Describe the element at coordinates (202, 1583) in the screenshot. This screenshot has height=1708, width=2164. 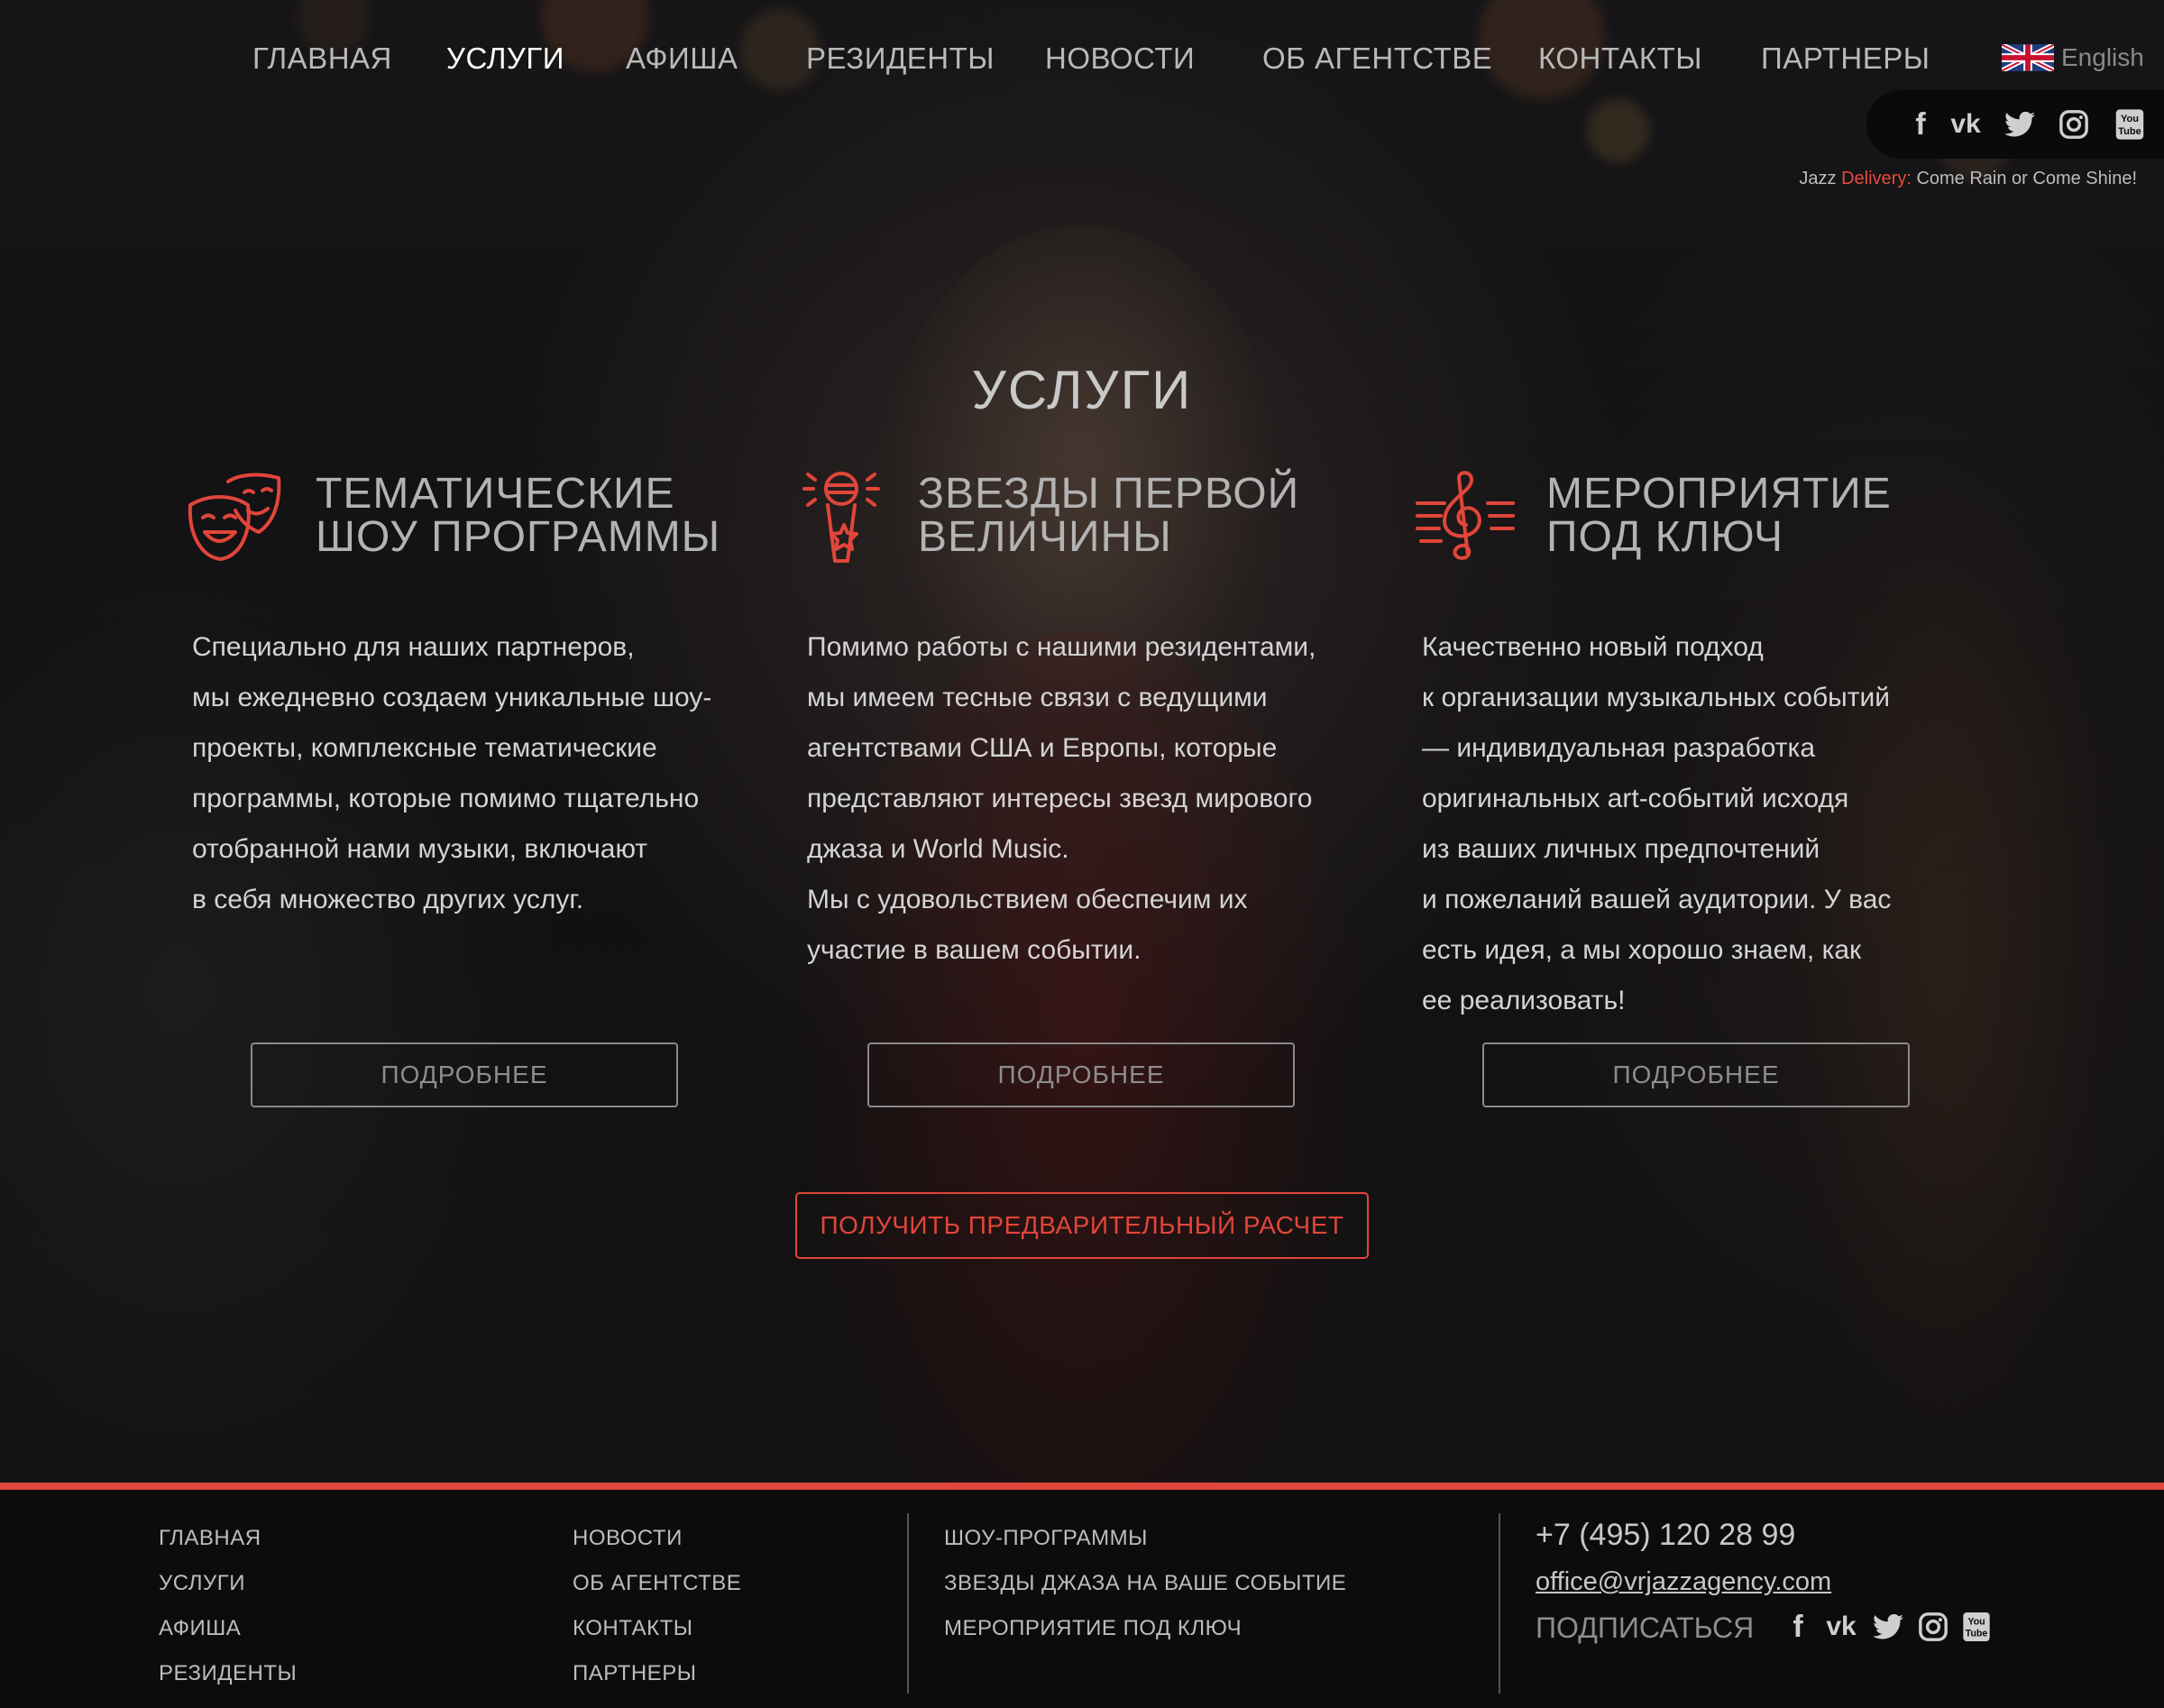
I see `footer-link-services: УСЛУГИ` at that location.